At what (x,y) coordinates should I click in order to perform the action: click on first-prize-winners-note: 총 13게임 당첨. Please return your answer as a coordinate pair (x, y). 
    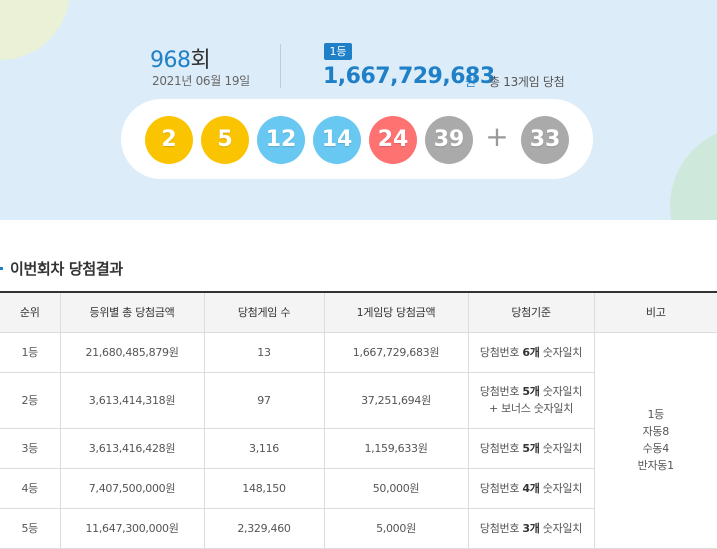
    Looking at the image, I should click on (527, 82).